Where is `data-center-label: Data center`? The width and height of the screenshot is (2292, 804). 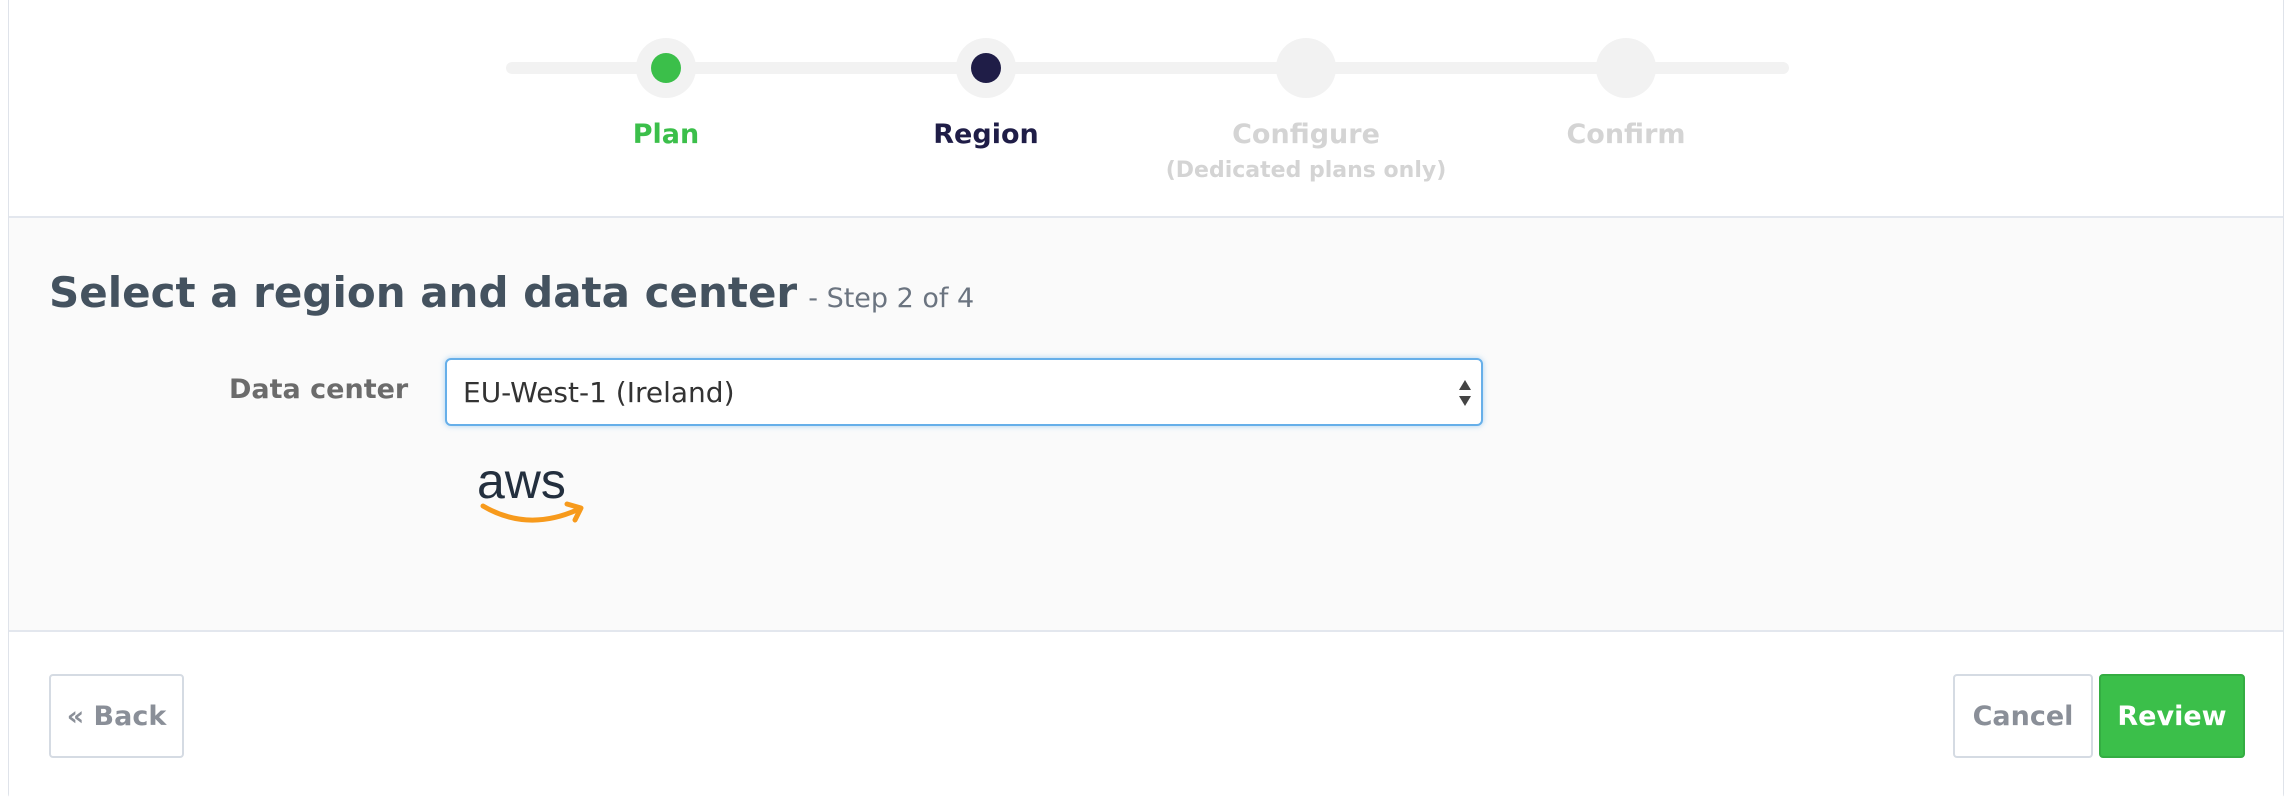 data-center-label: Data center is located at coordinates (319, 389).